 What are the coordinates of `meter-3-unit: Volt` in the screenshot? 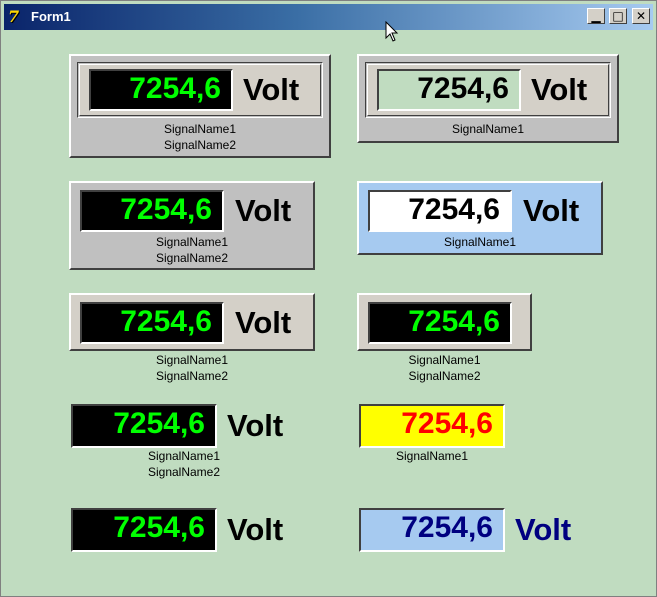 It's located at (263, 210).